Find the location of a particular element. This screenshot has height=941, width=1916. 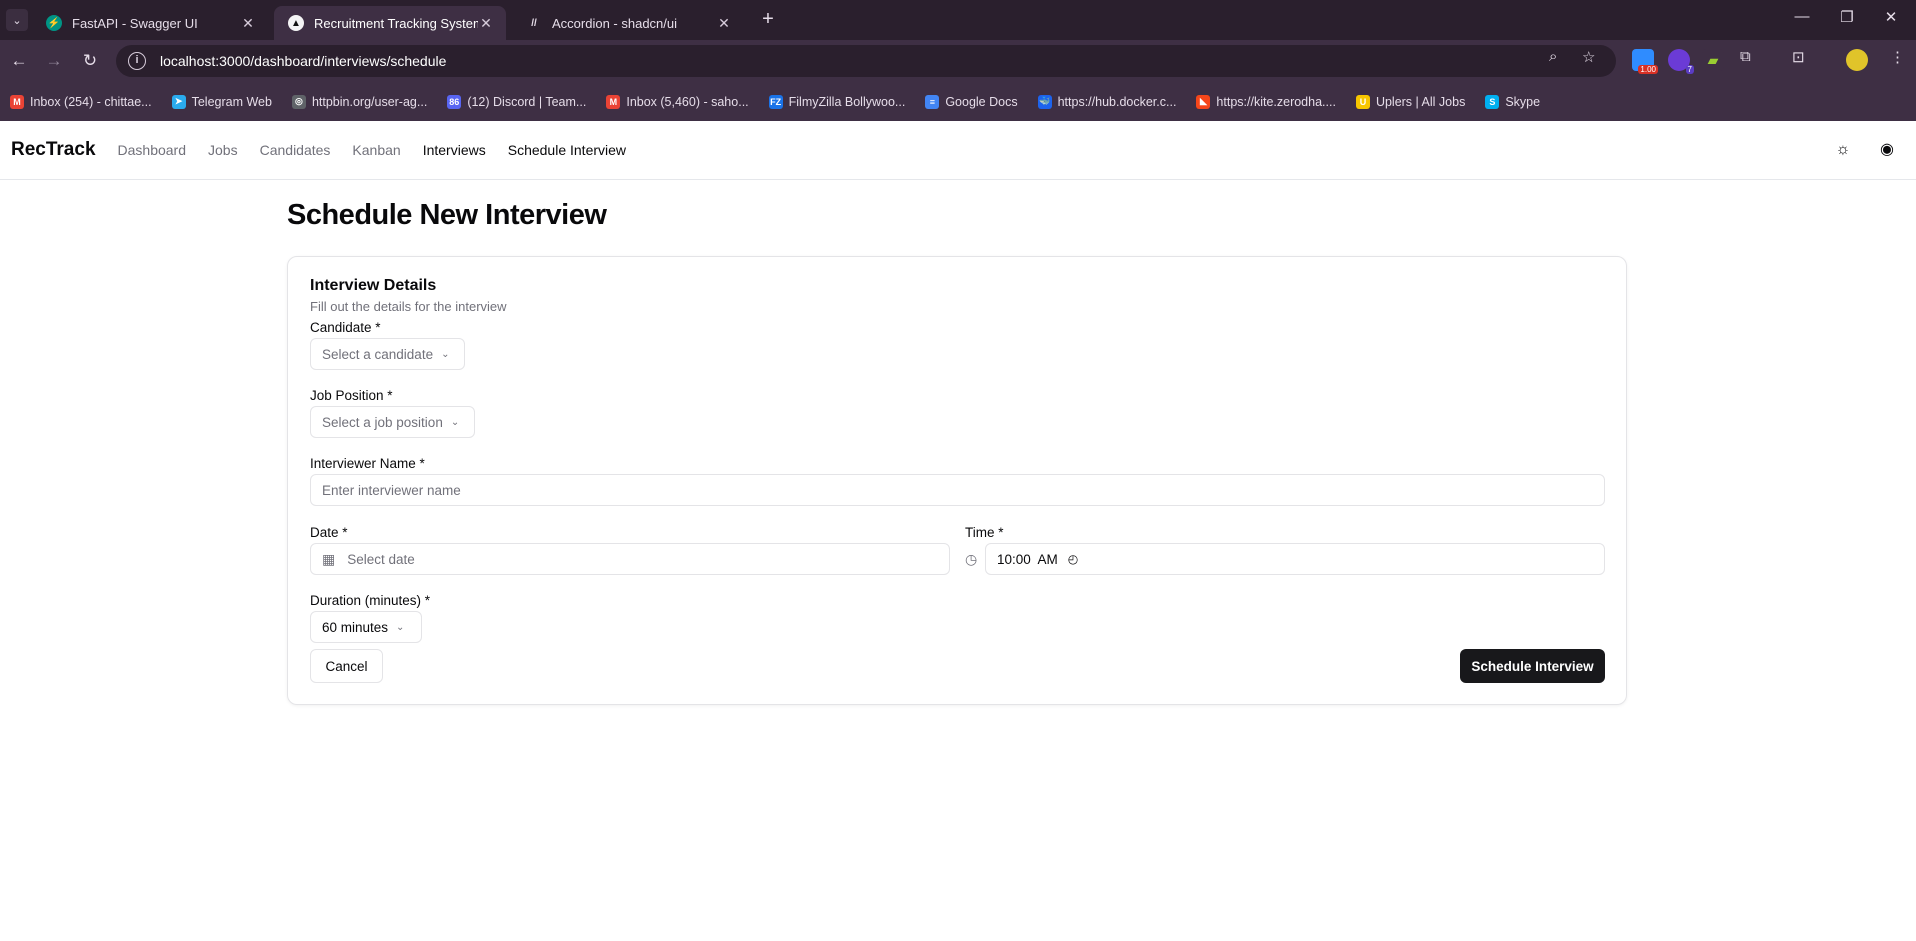

tab-fastapi: ⚡ FastAPI - Swagger UI ✕ is located at coordinates (150, 23).